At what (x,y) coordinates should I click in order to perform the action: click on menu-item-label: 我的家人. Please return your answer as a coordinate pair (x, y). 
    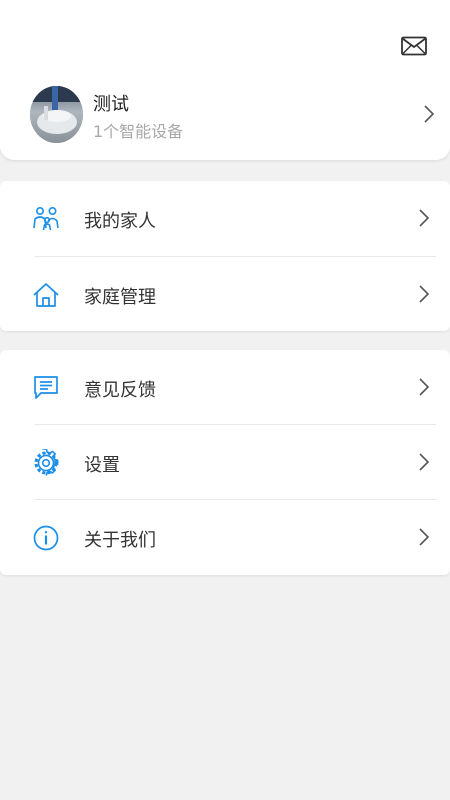
    Looking at the image, I should click on (120, 221).